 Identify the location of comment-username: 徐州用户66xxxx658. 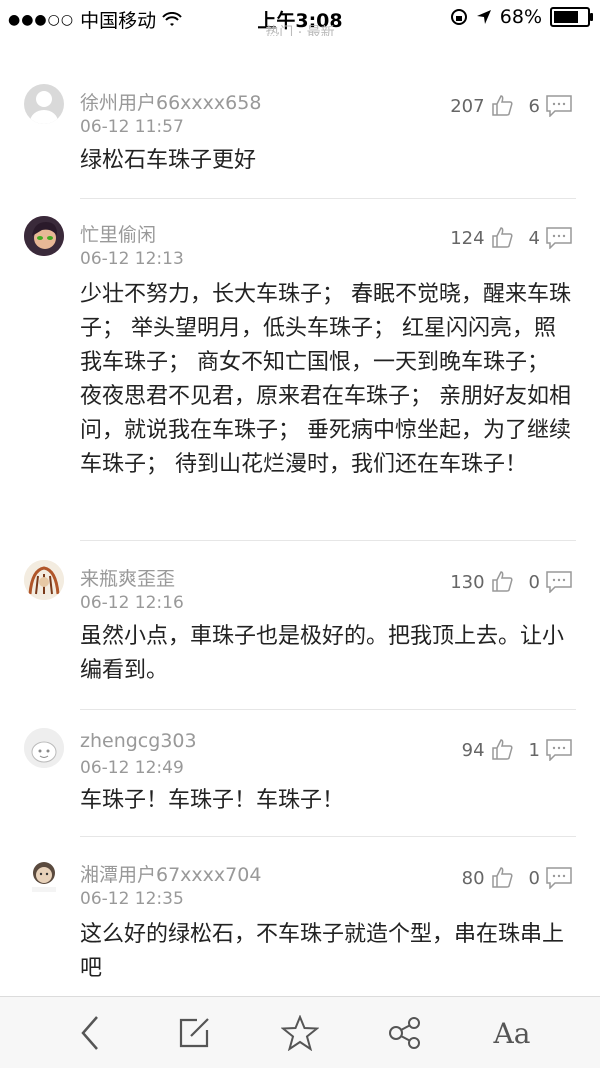
(170, 101).